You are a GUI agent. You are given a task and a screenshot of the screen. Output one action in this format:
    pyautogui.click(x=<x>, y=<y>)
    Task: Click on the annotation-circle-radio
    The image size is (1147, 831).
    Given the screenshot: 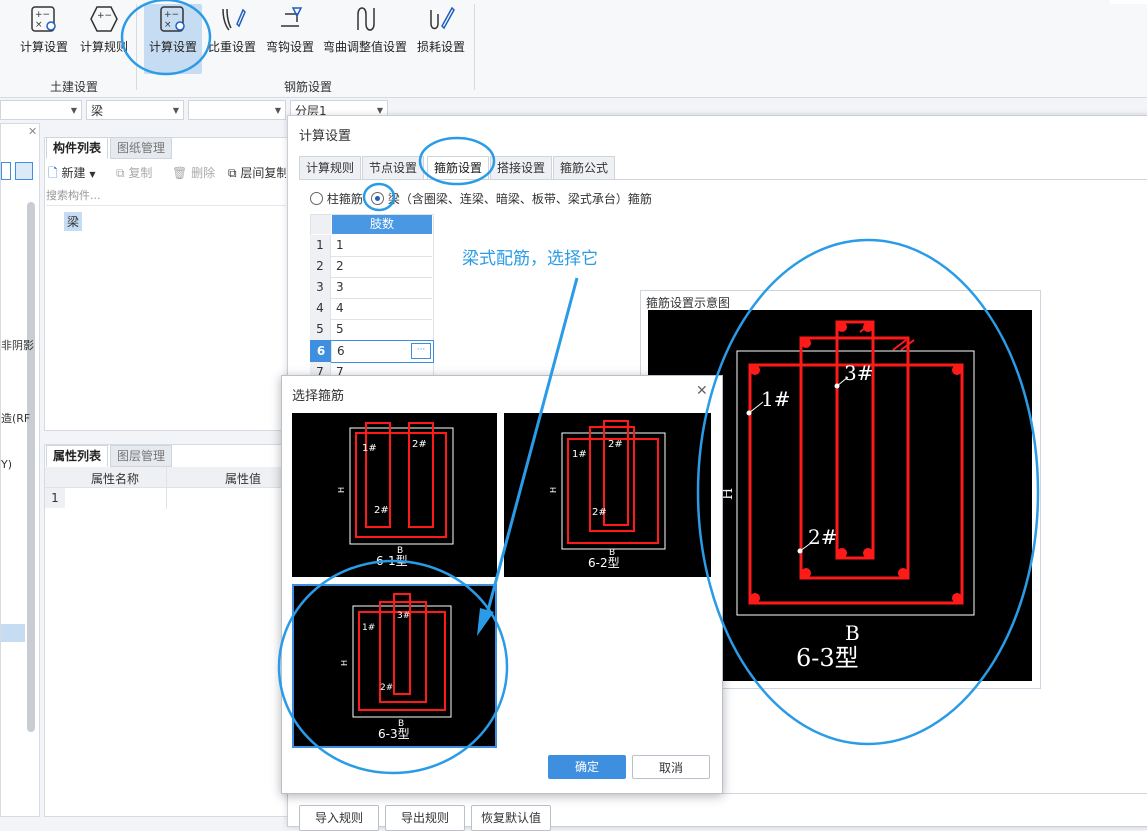 What is the action you would take?
    pyautogui.click(x=379, y=197)
    